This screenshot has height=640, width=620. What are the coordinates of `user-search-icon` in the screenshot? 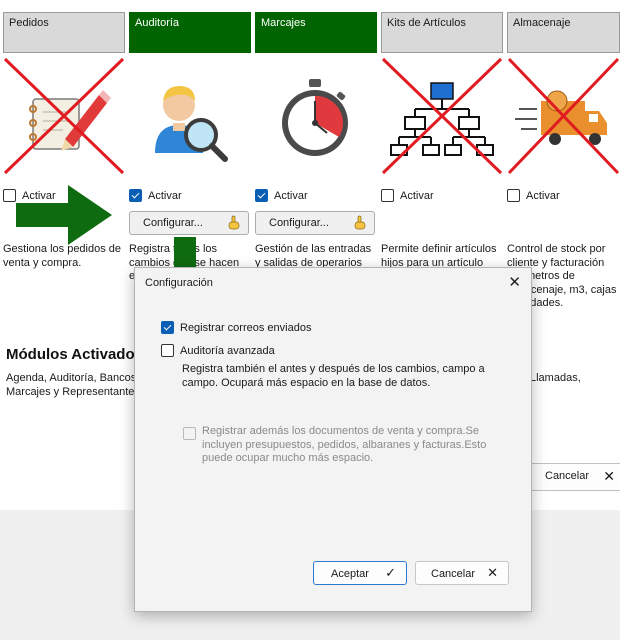 It's located at (191, 123).